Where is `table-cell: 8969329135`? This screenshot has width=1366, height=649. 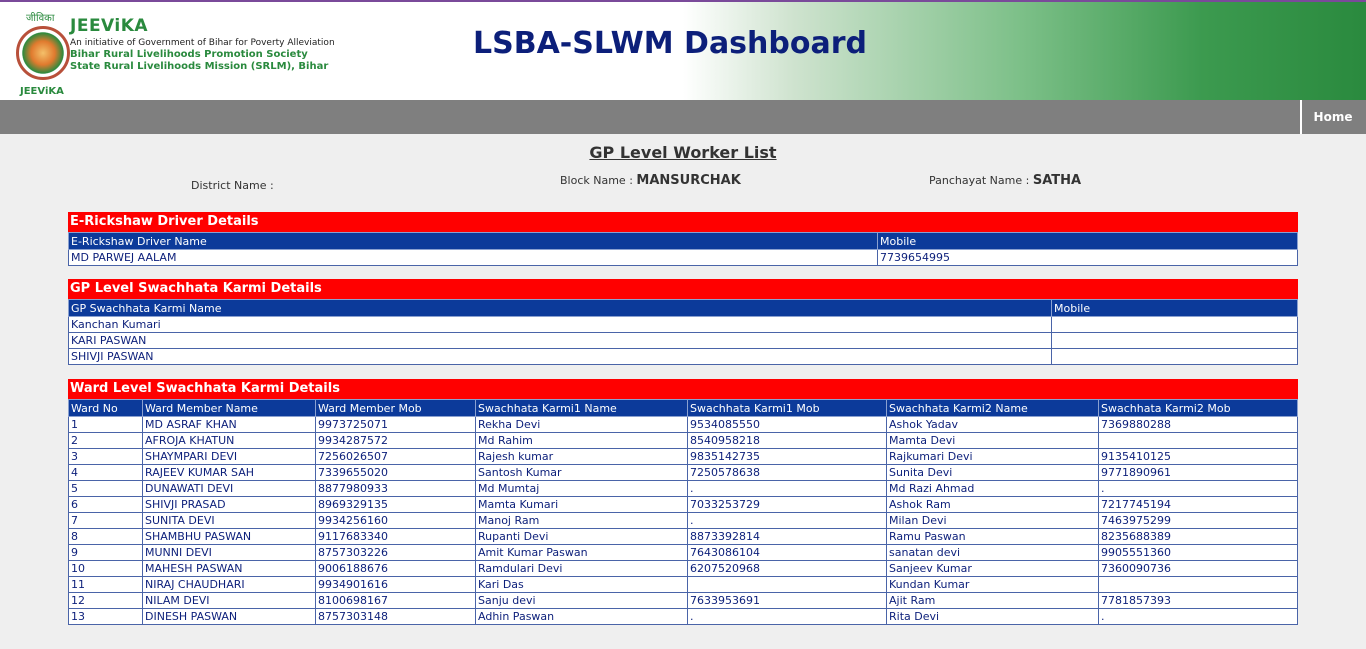
table-cell: 8969329135 is located at coordinates (395, 504).